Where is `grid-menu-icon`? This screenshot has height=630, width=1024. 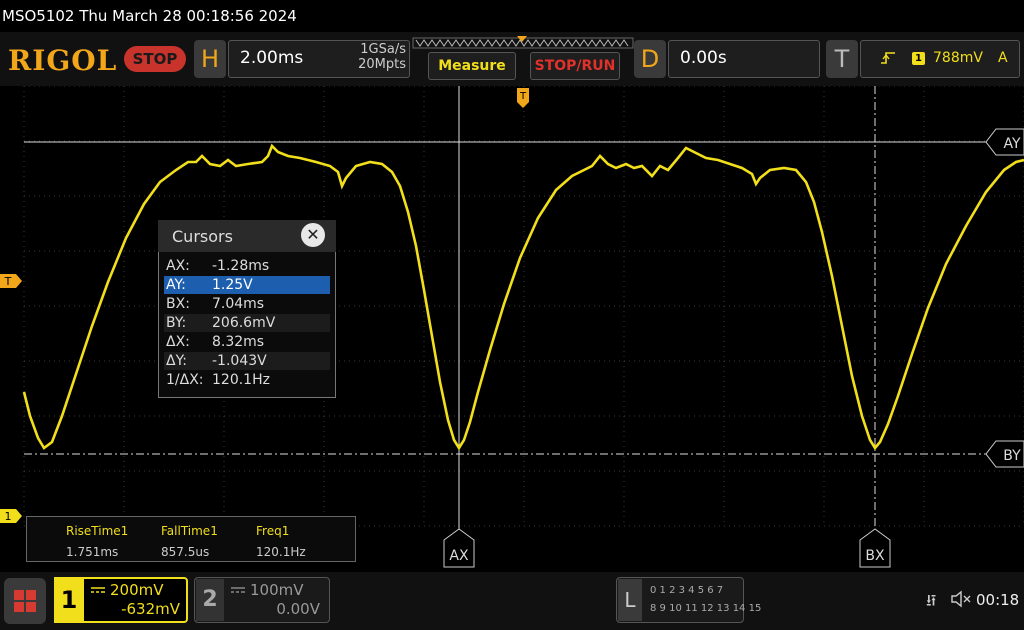 grid-menu-icon is located at coordinates (25, 601).